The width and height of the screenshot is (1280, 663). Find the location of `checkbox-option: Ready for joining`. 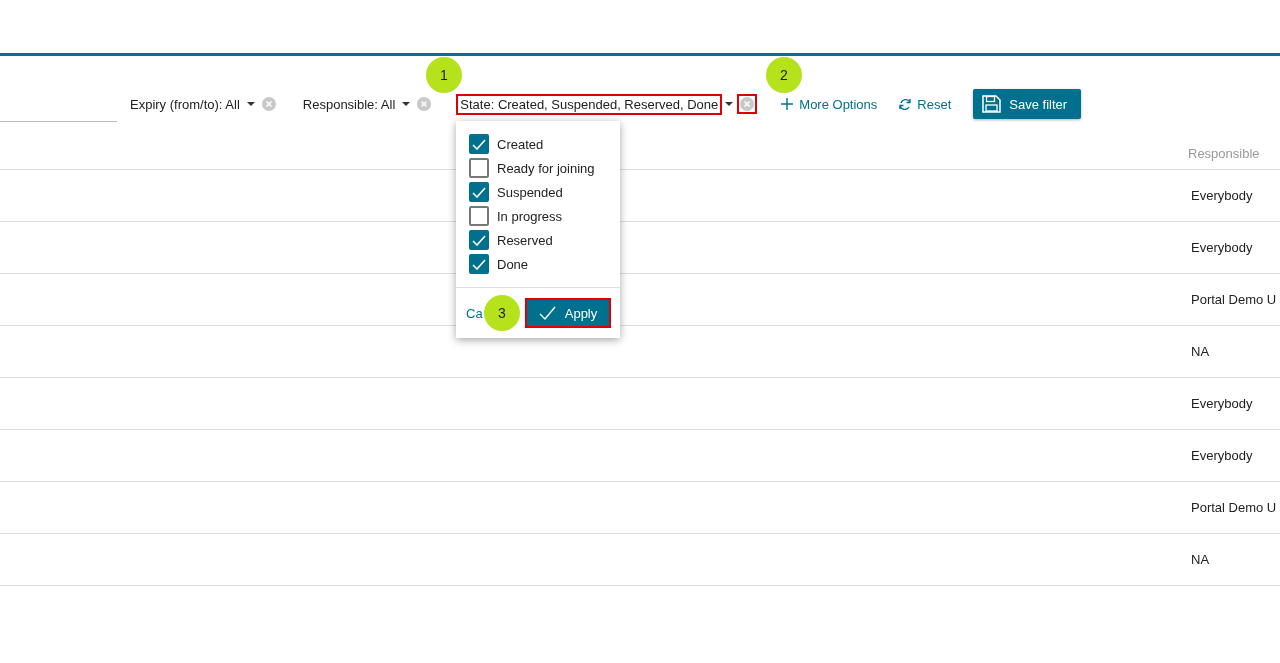

checkbox-option: Ready for joining is located at coordinates (528, 168).